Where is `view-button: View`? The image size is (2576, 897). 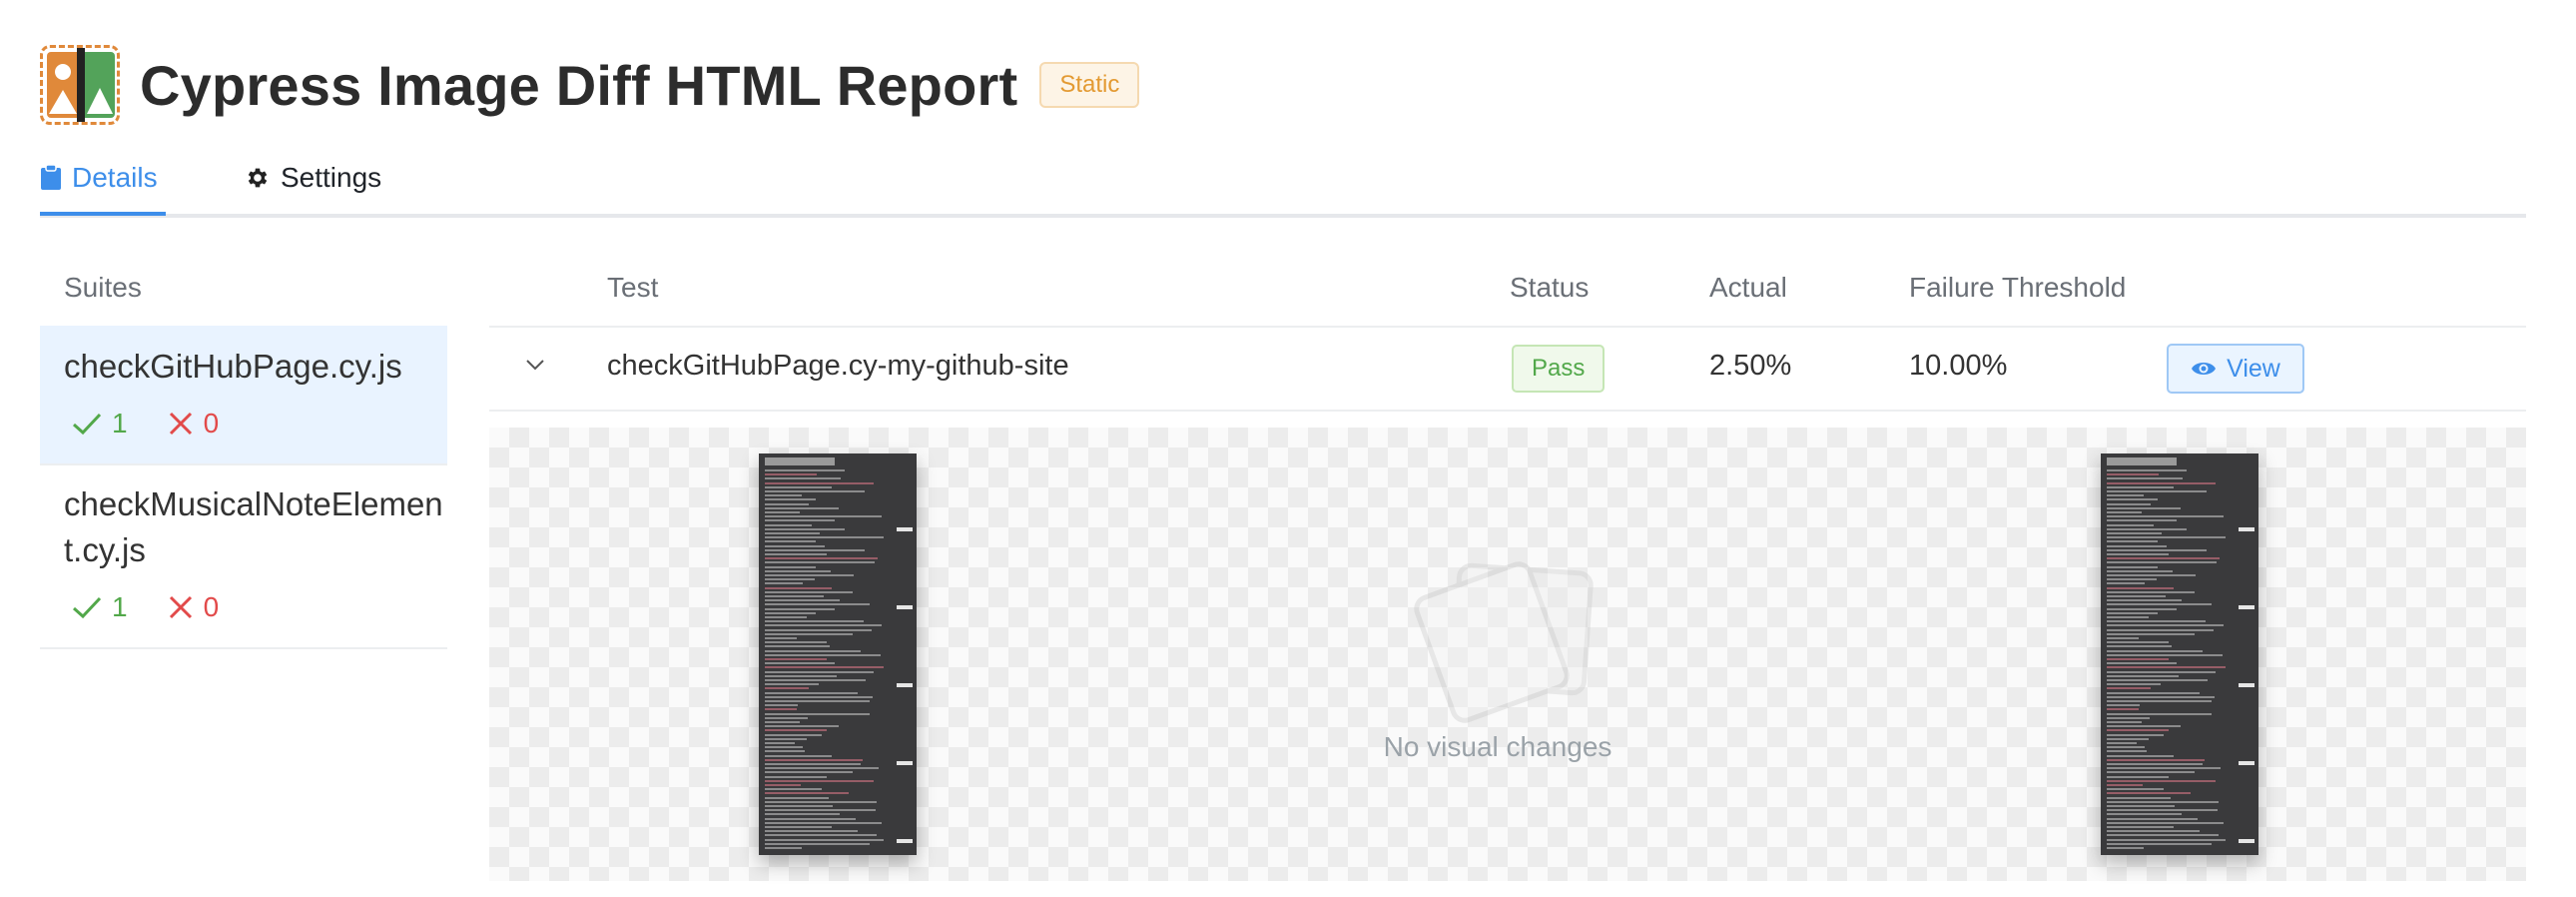
view-button: View is located at coordinates (2236, 369).